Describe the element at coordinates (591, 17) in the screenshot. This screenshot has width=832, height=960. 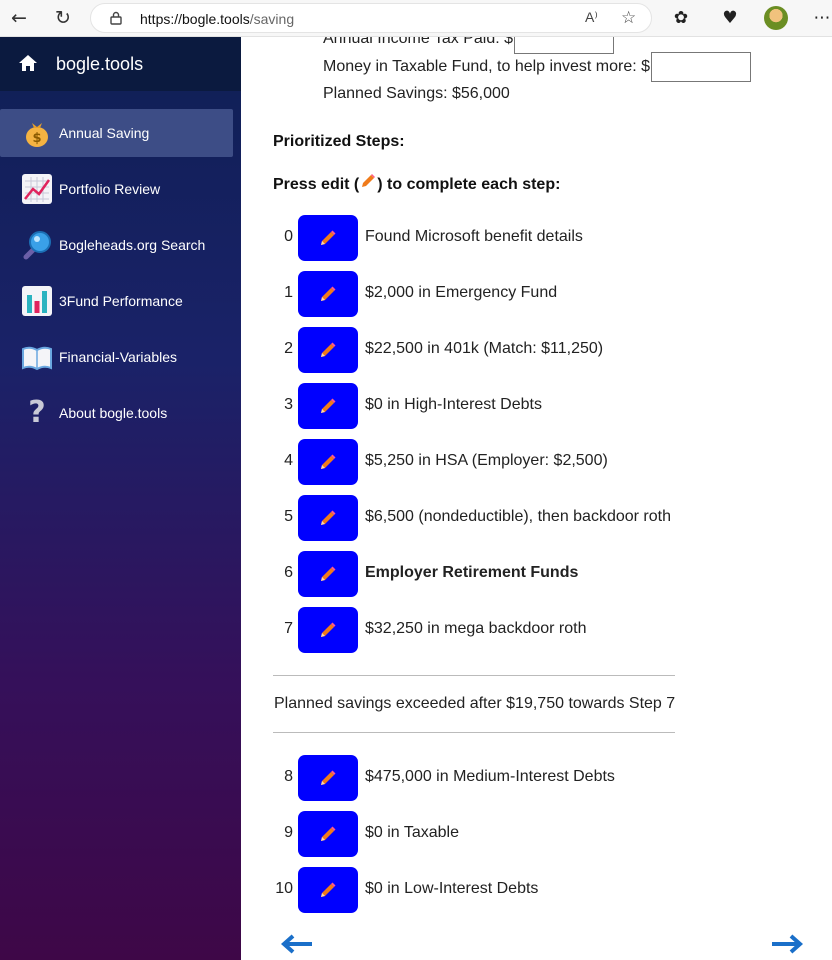
I see `read-aloud-icon: A⁾` at that location.